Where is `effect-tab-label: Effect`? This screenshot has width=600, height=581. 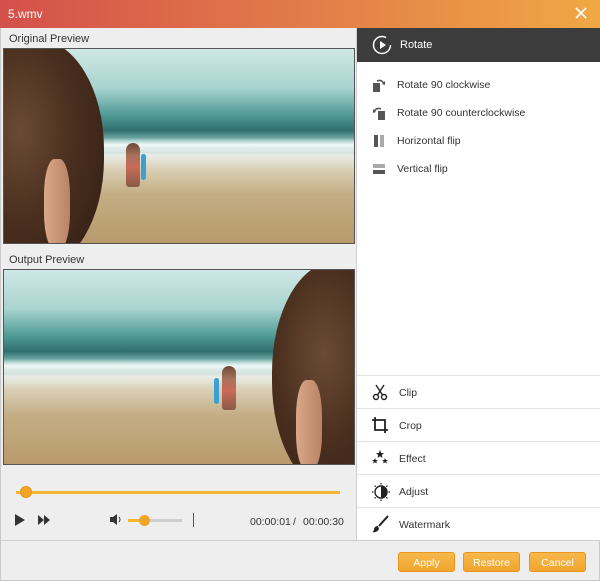 effect-tab-label: Effect is located at coordinates (412, 459).